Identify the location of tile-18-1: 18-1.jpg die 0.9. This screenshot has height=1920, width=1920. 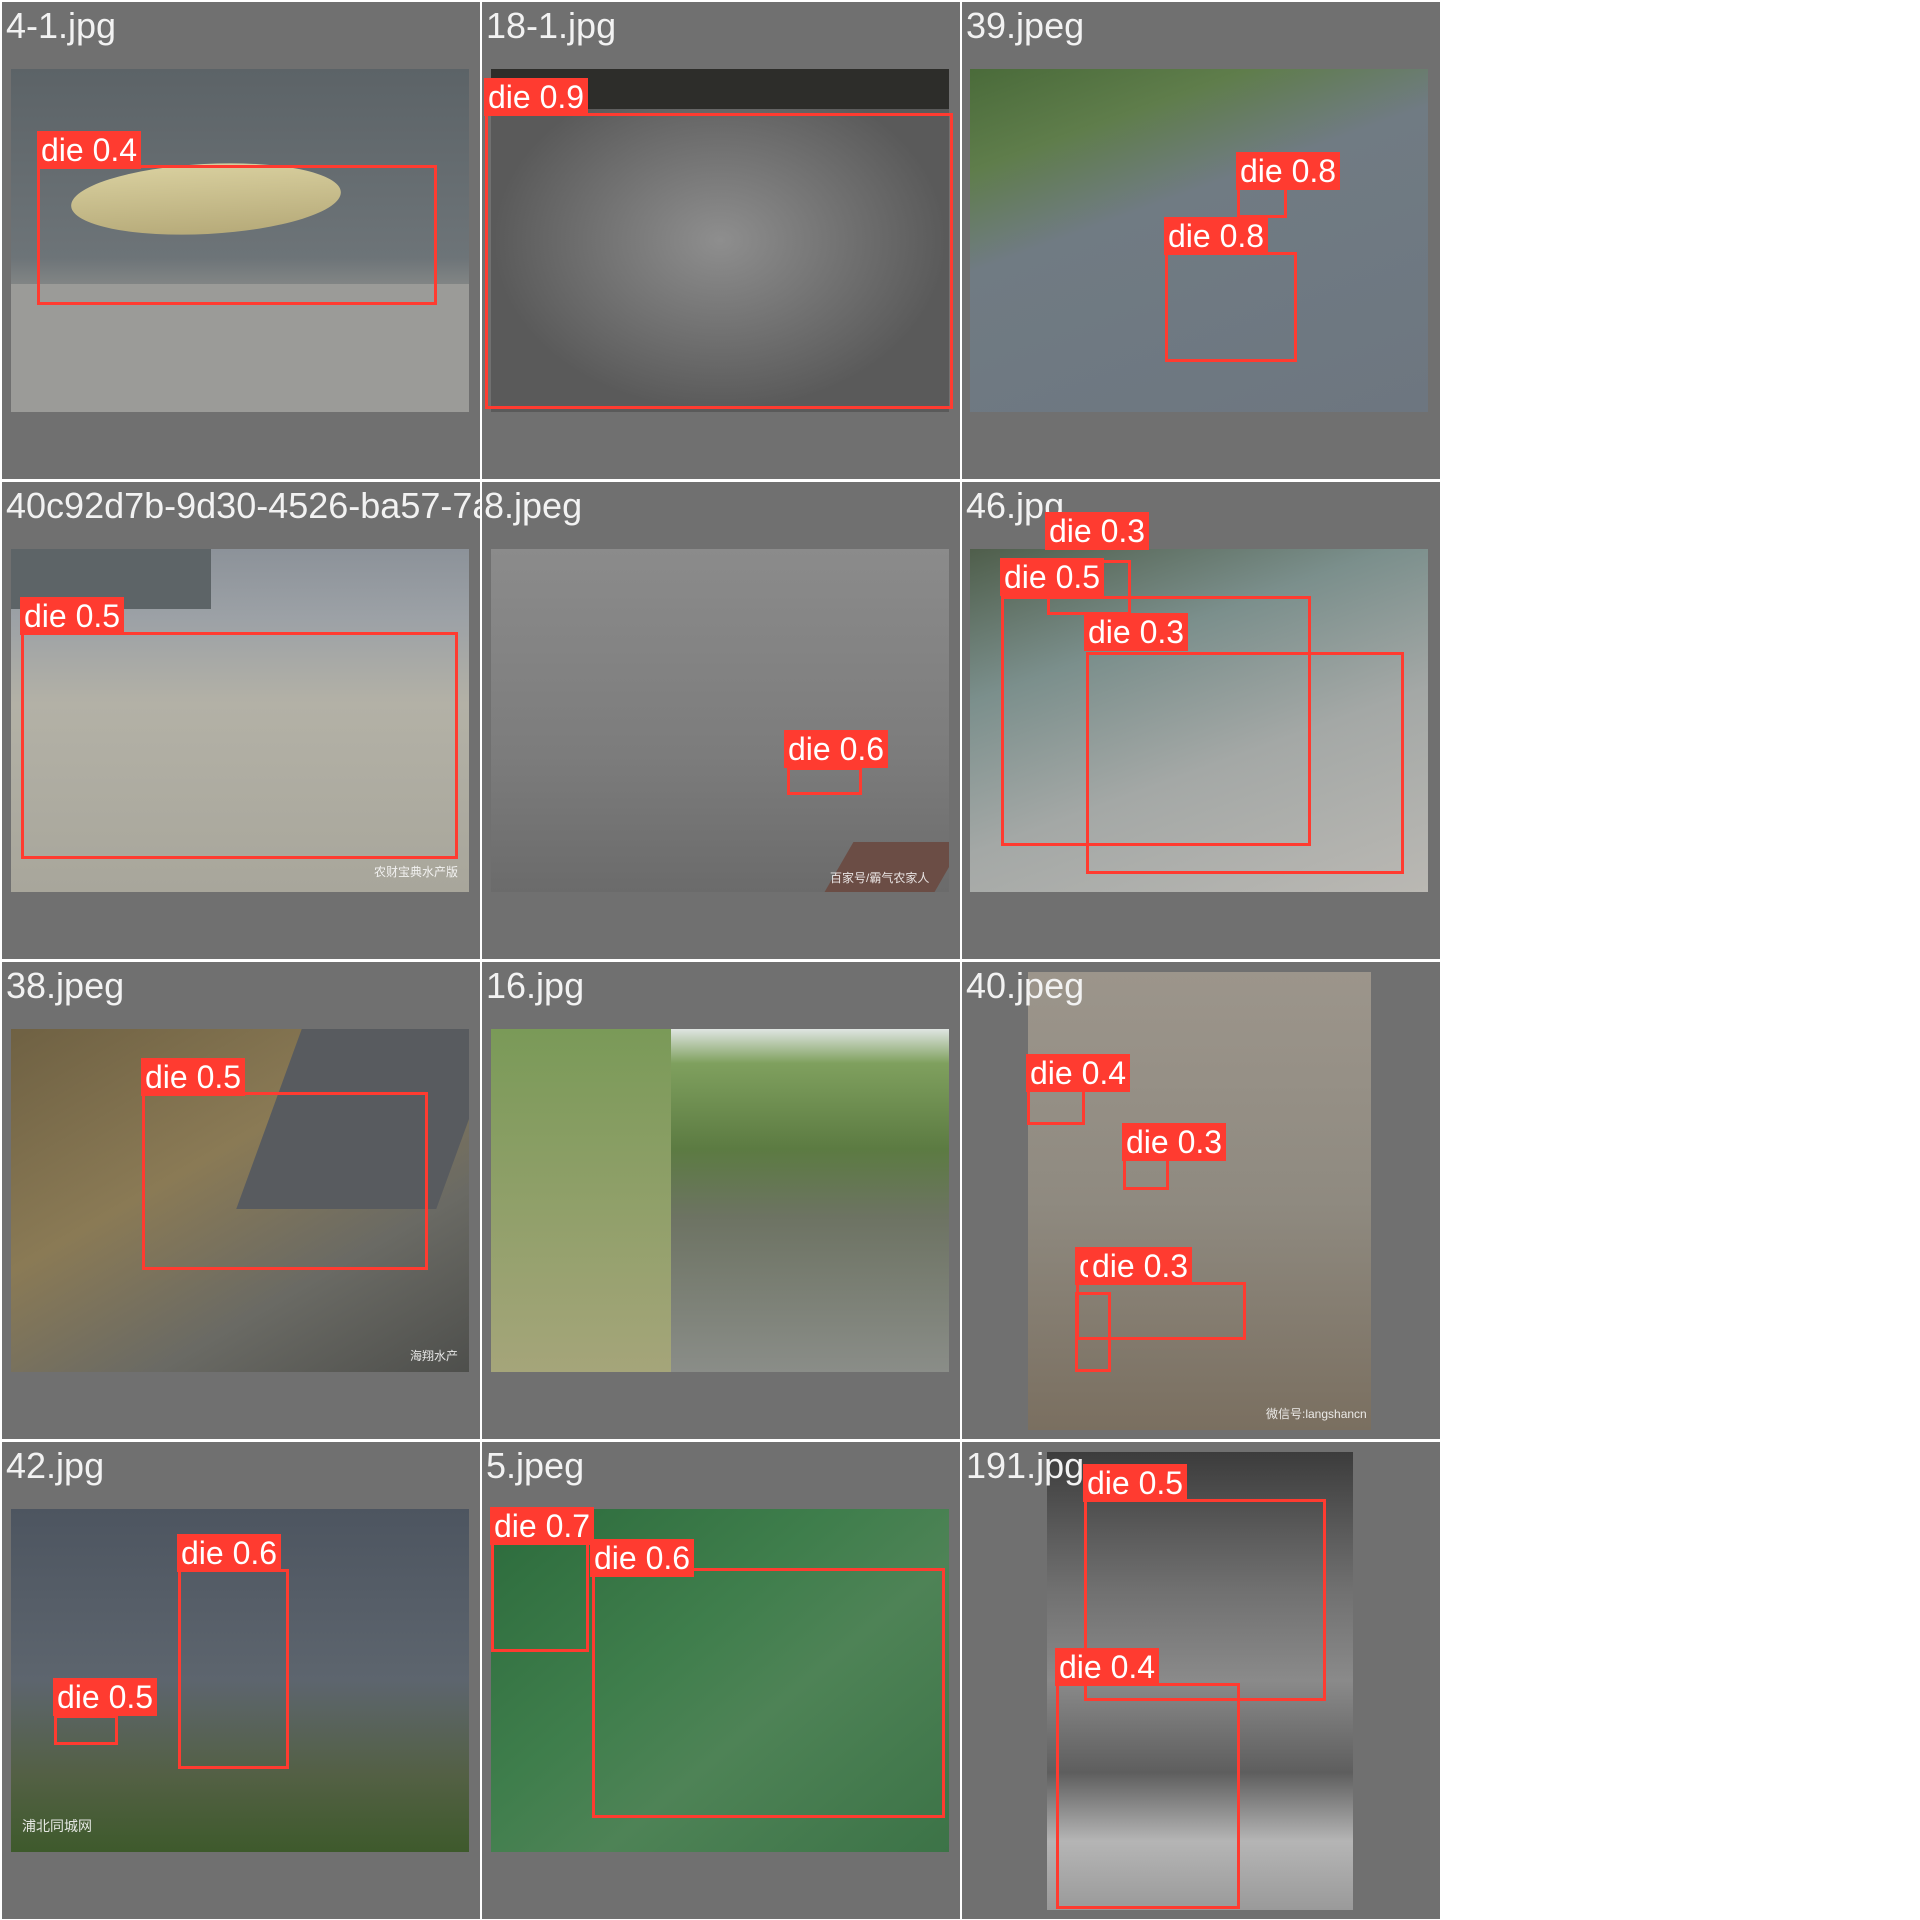
(721, 240).